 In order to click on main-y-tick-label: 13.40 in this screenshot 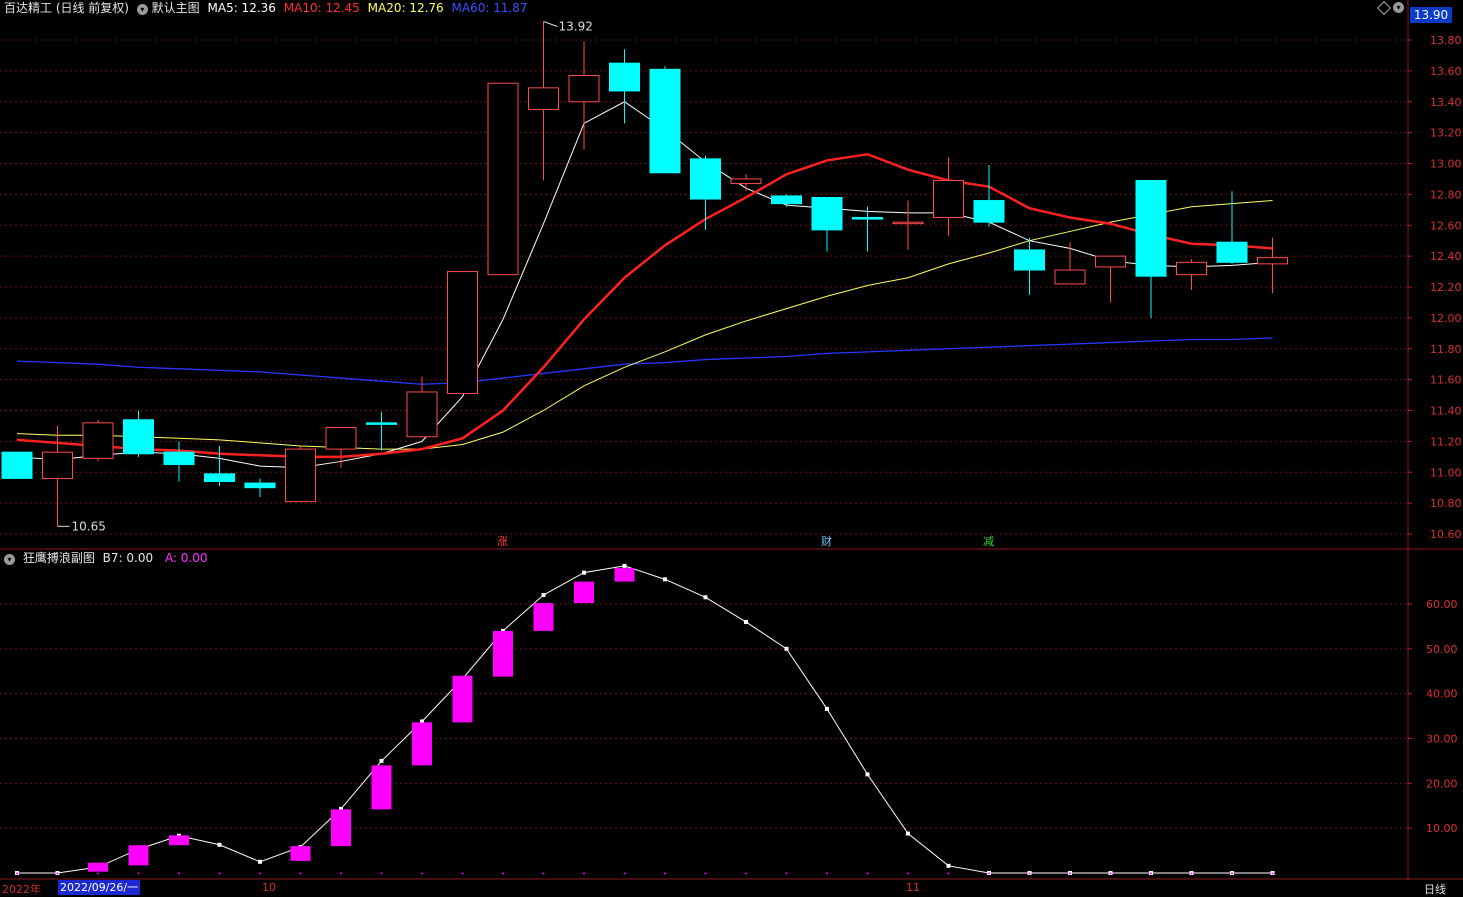, I will do `click(1446, 102)`.